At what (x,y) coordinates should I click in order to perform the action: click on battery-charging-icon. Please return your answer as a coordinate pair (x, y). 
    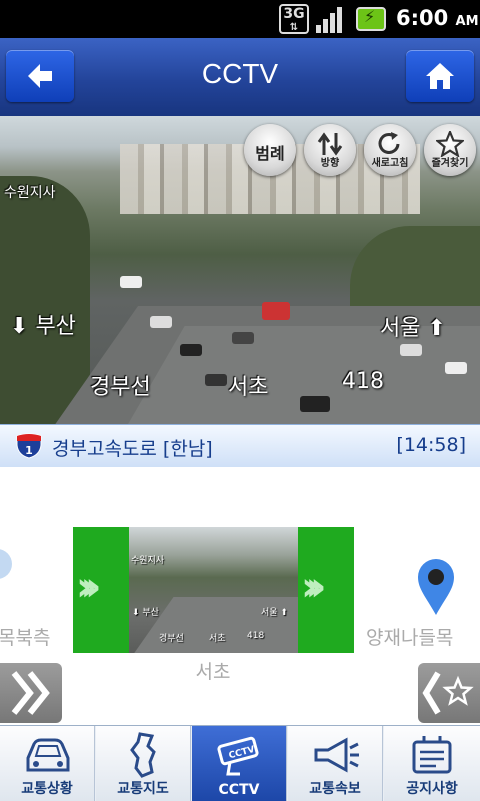
    Looking at the image, I should click on (371, 19).